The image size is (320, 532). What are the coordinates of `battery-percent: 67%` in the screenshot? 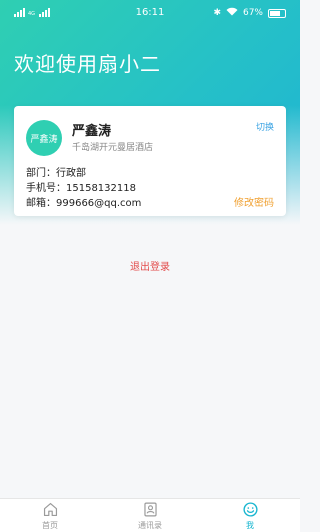 It's located at (252, 13).